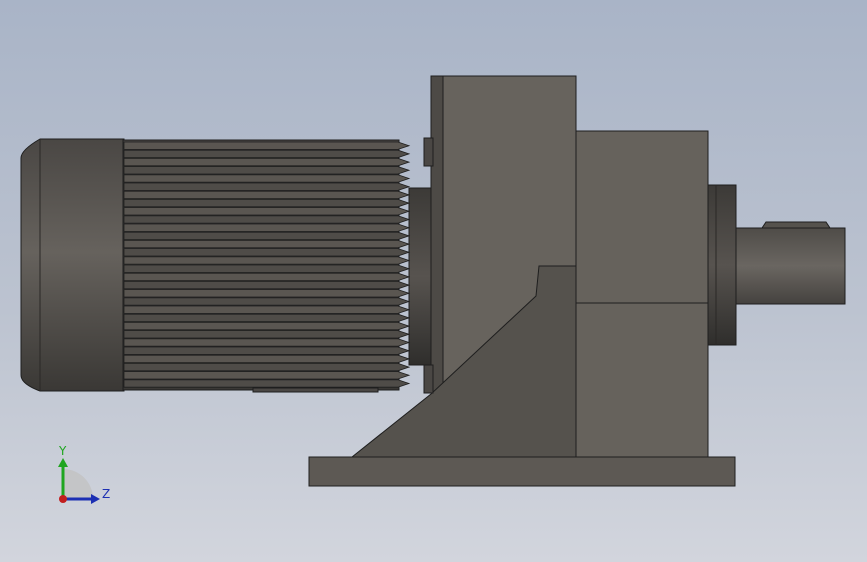 This screenshot has height=562, width=867. I want to click on adapter-ring, so click(420, 276).